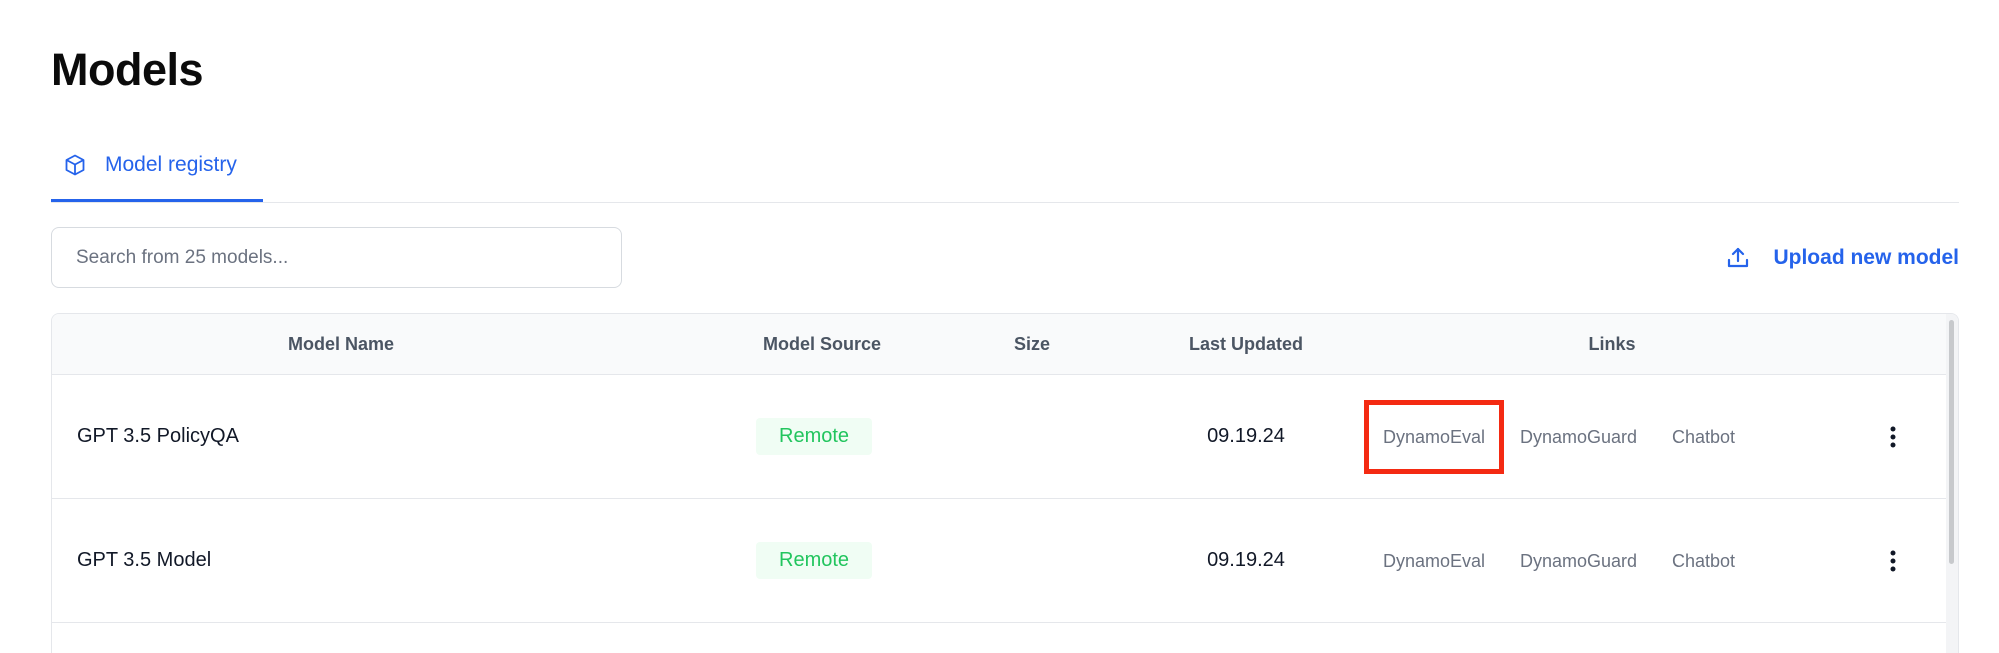 Image resolution: width=1999 pixels, height=653 pixels. What do you see at coordinates (1866, 257) in the screenshot?
I see `upload-label: Upload new model` at bounding box center [1866, 257].